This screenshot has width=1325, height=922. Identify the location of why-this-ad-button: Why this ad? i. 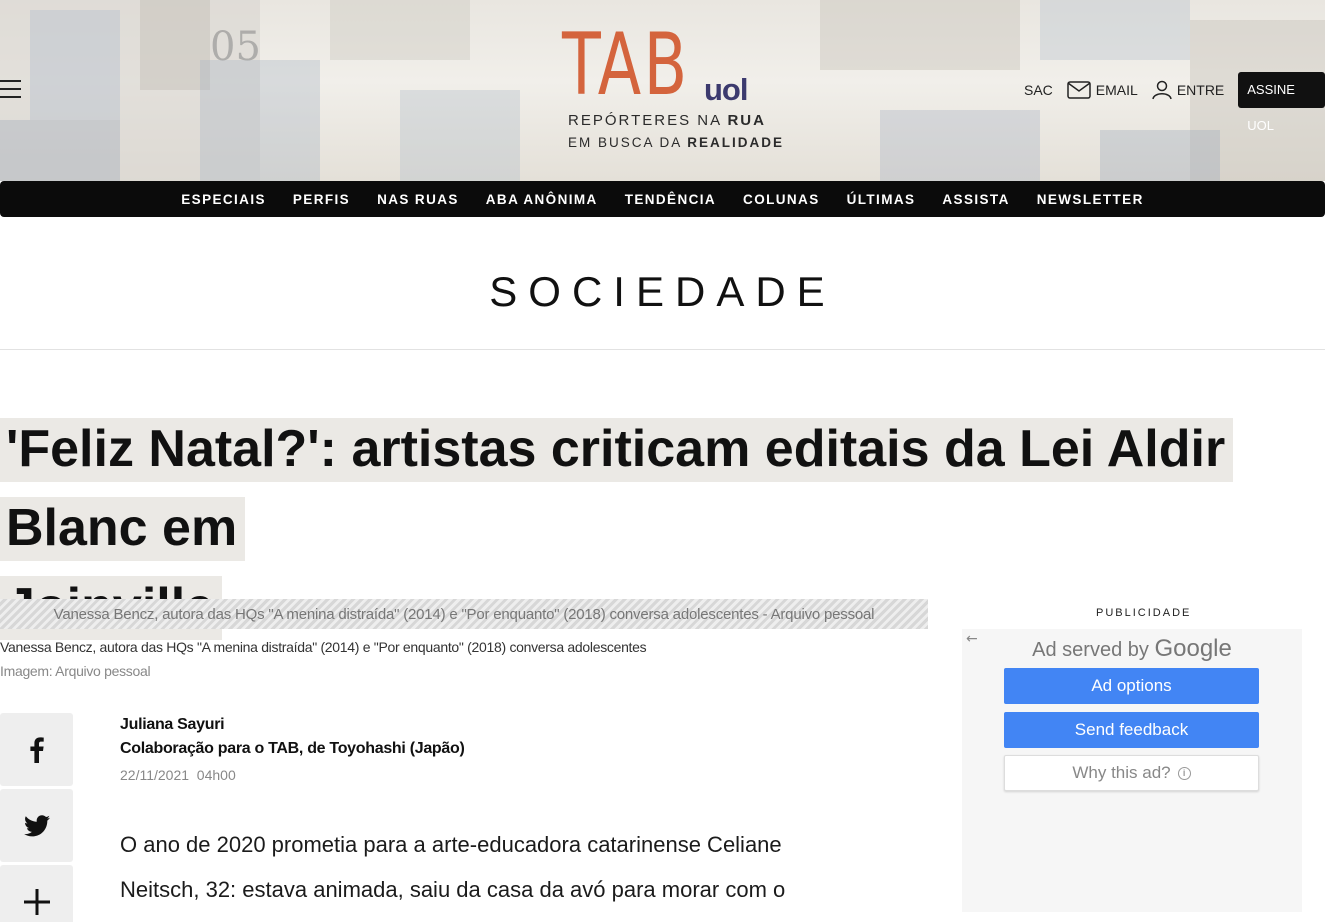
(1131, 773).